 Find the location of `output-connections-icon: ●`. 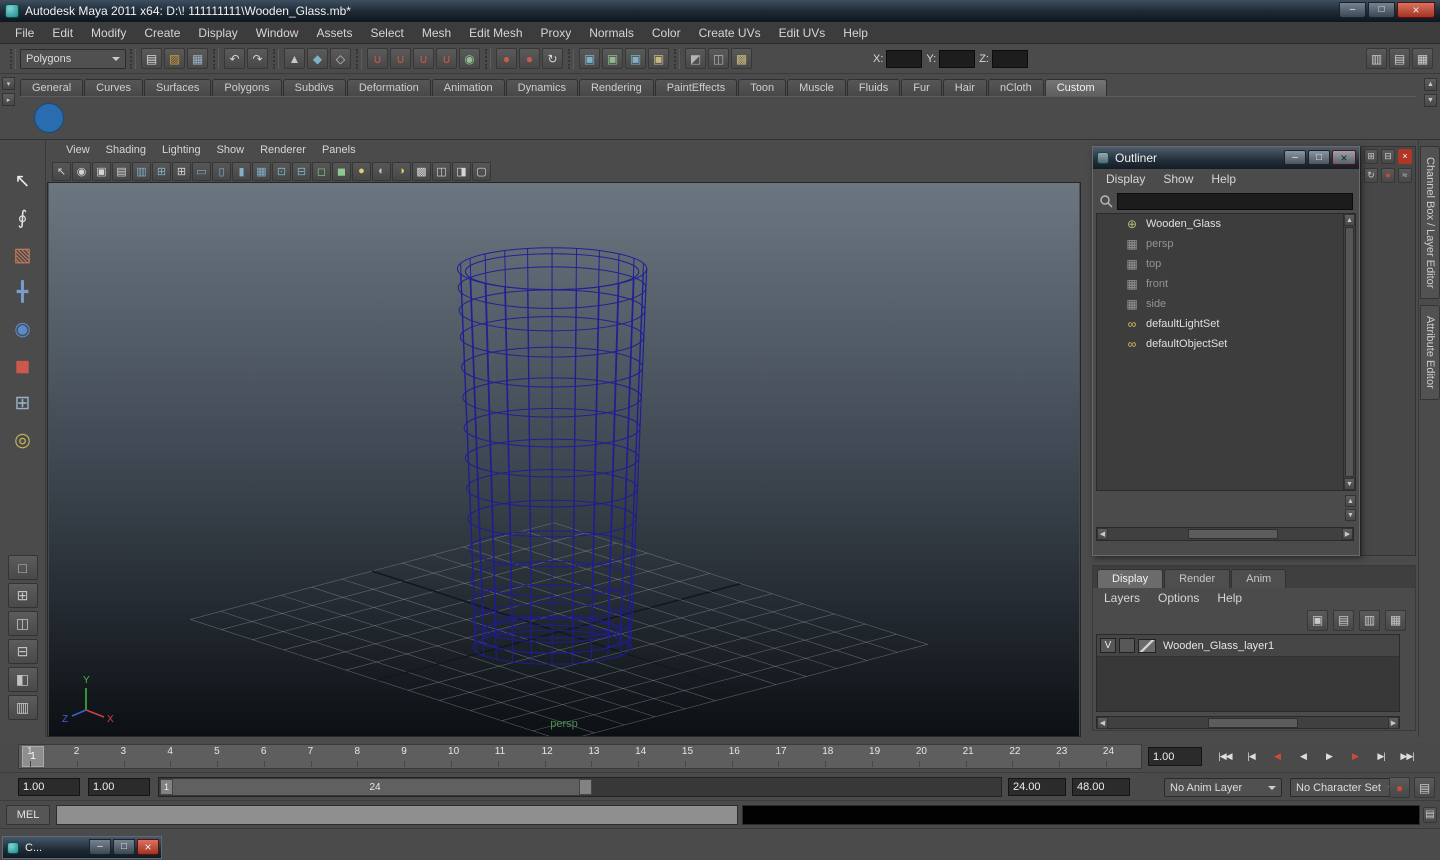

output-connections-icon: ● is located at coordinates (529, 58).